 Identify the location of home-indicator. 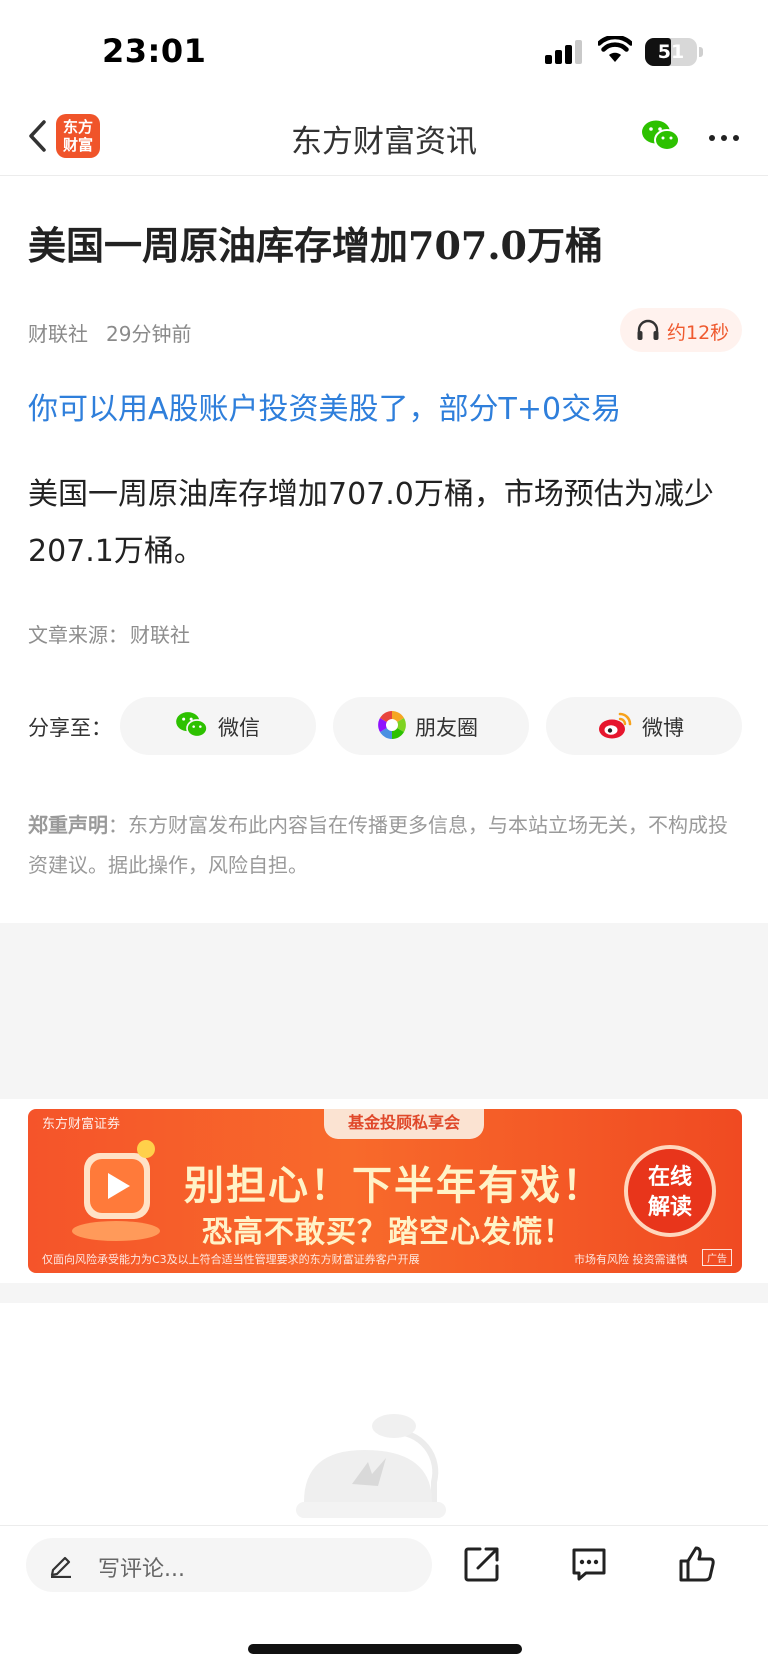
(385, 1649).